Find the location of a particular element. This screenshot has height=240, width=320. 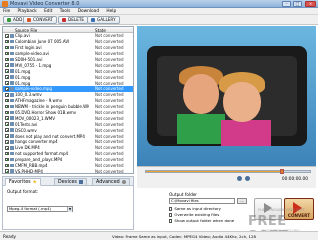

seek-bar is located at coordinates (228, 171).